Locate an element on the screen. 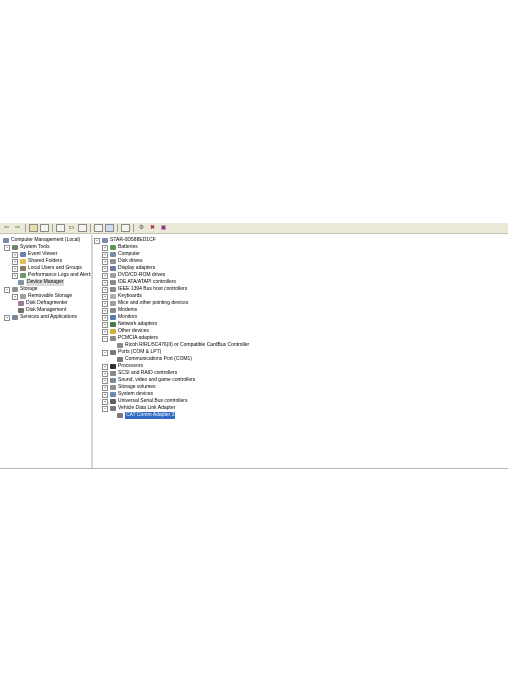 The width and height of the screenshot is (508, 696). tree-item-removable-storage: + Removable Storage is located at coordinates (42, 296).